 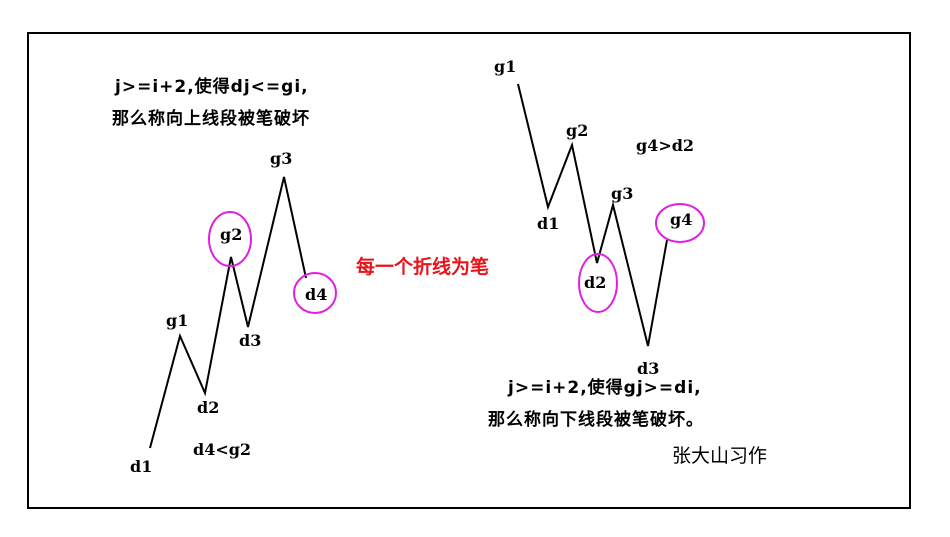 What do you see at coordinates (648, 368) in the screenshot?
I see `right-label-d3: d3` at bounding box center [648, 368].